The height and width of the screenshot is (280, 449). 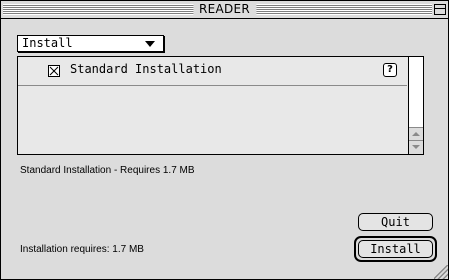 I want to click on scroll-up-arrow-icon, so click(x=416, y=134).